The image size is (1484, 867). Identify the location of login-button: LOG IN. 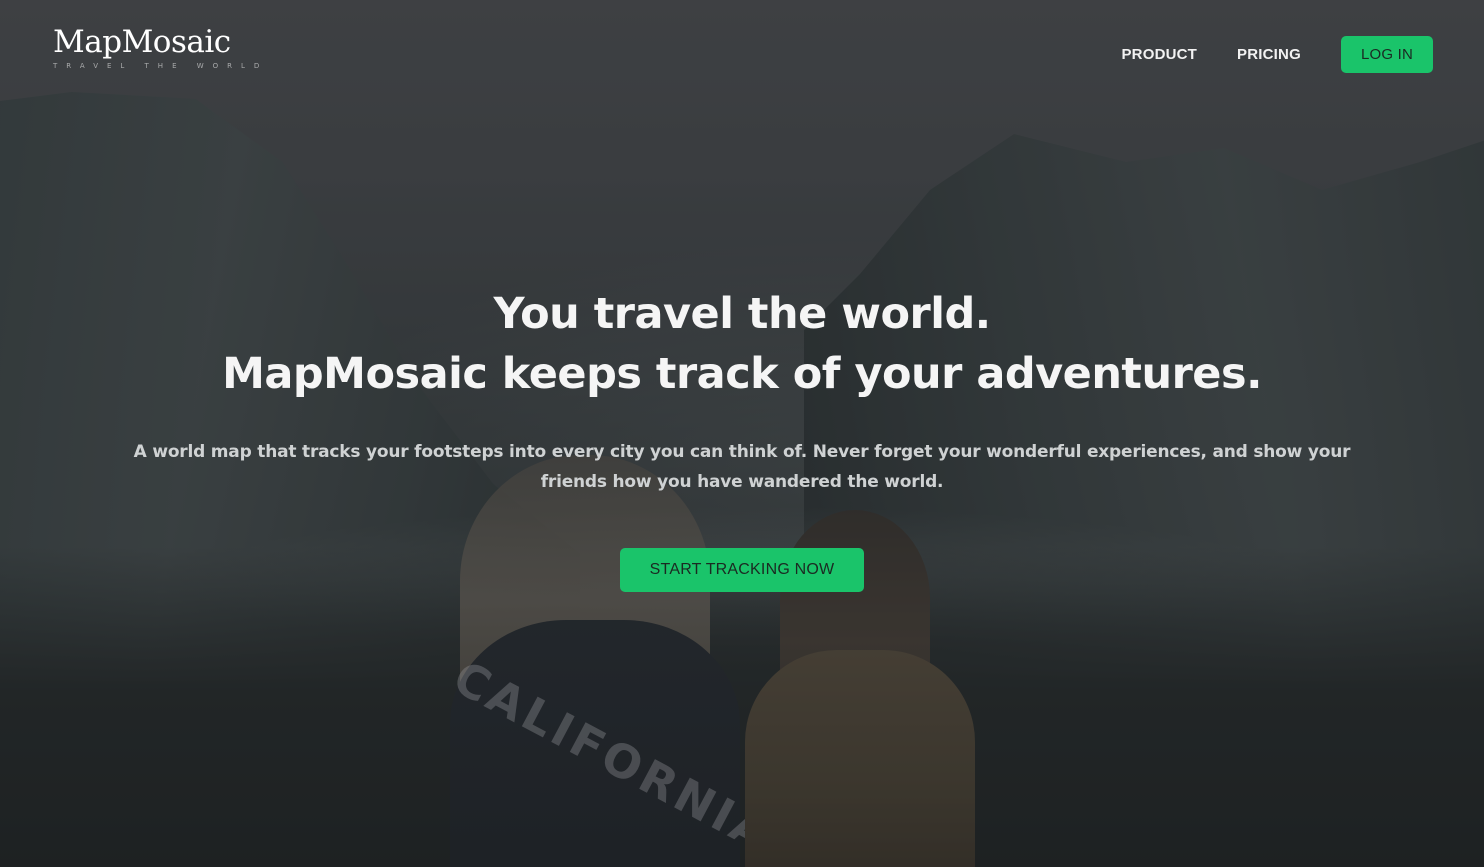
(1386, 54).